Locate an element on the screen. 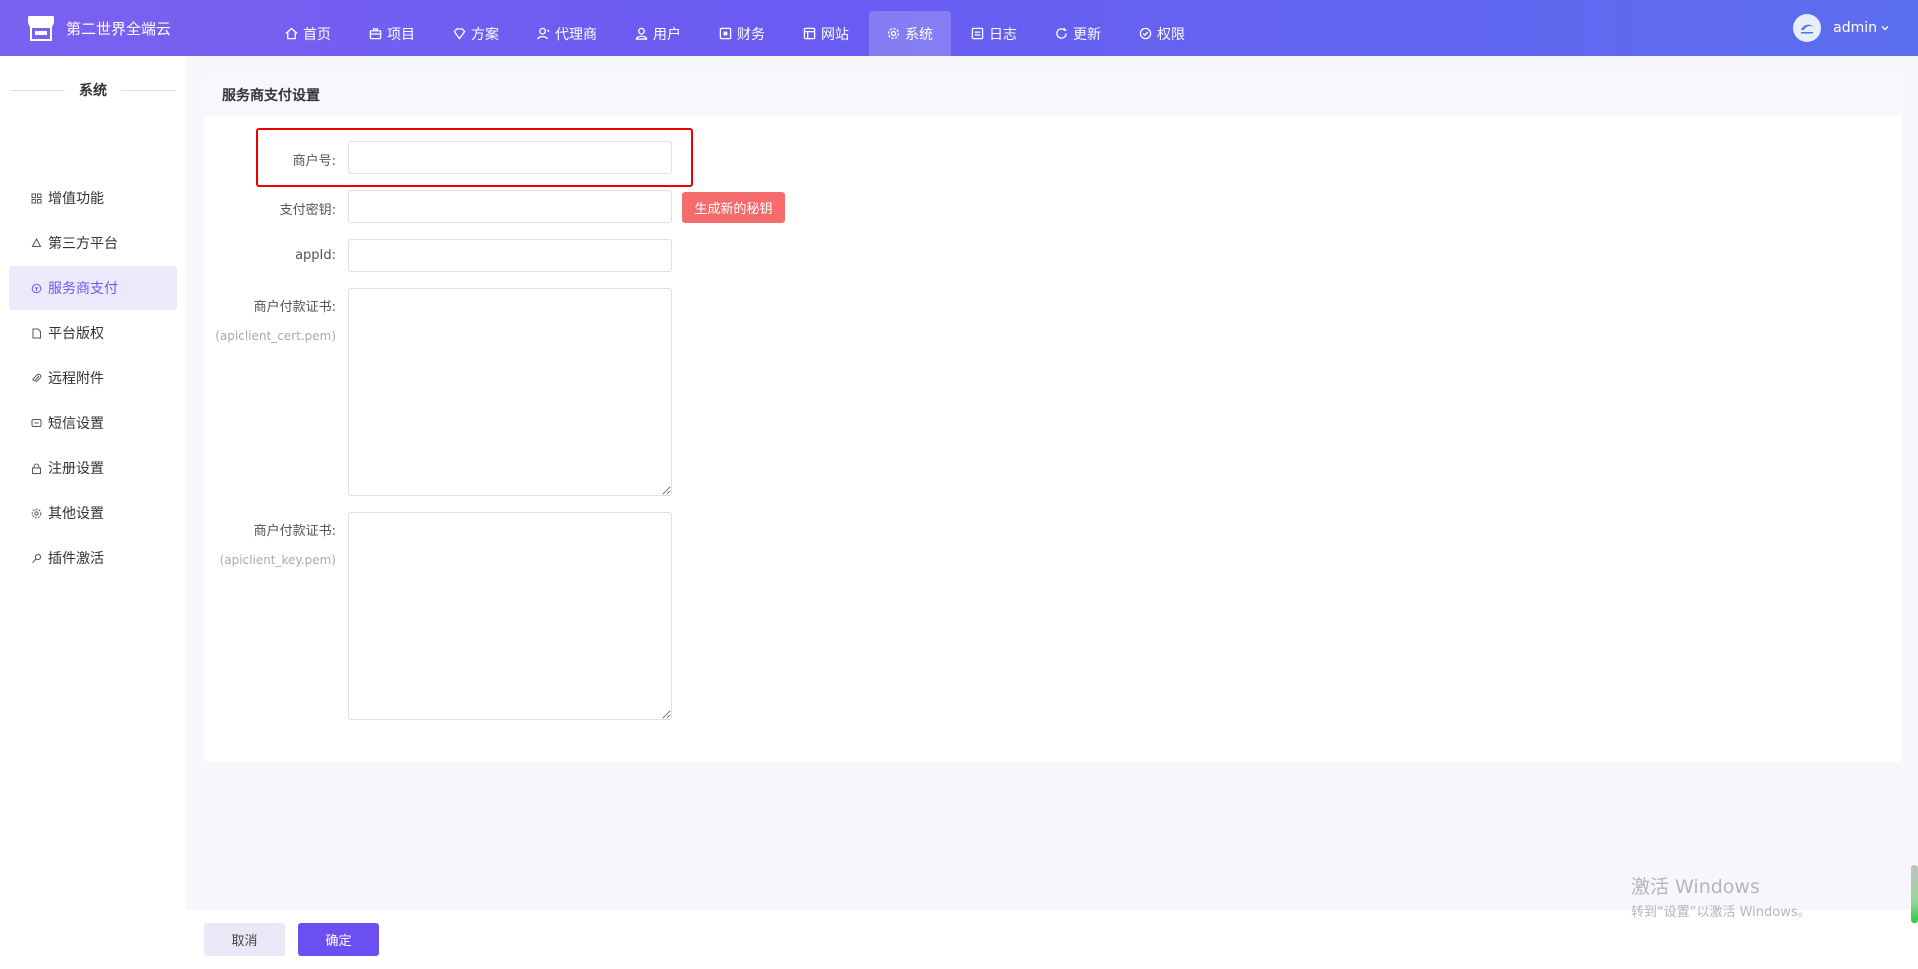  key-textarea is located at coordinates (510, 616).